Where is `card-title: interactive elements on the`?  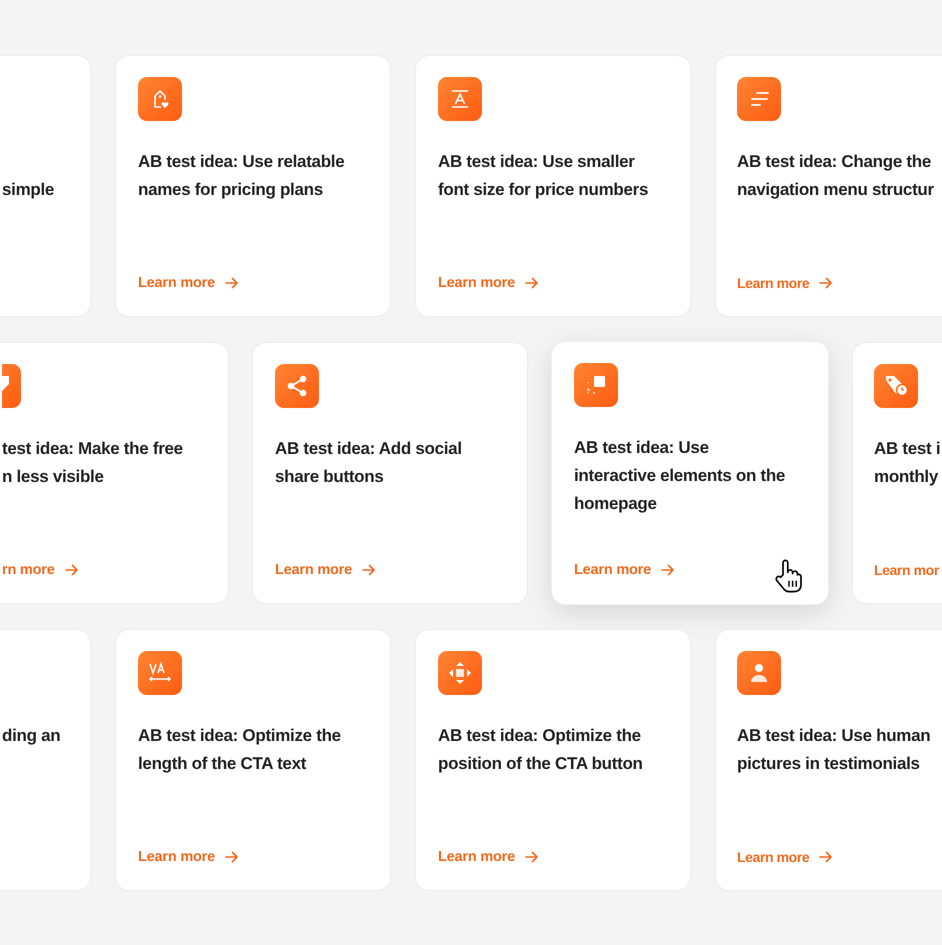
card-title: interactive elements on the is located at coordinates (680, 476).